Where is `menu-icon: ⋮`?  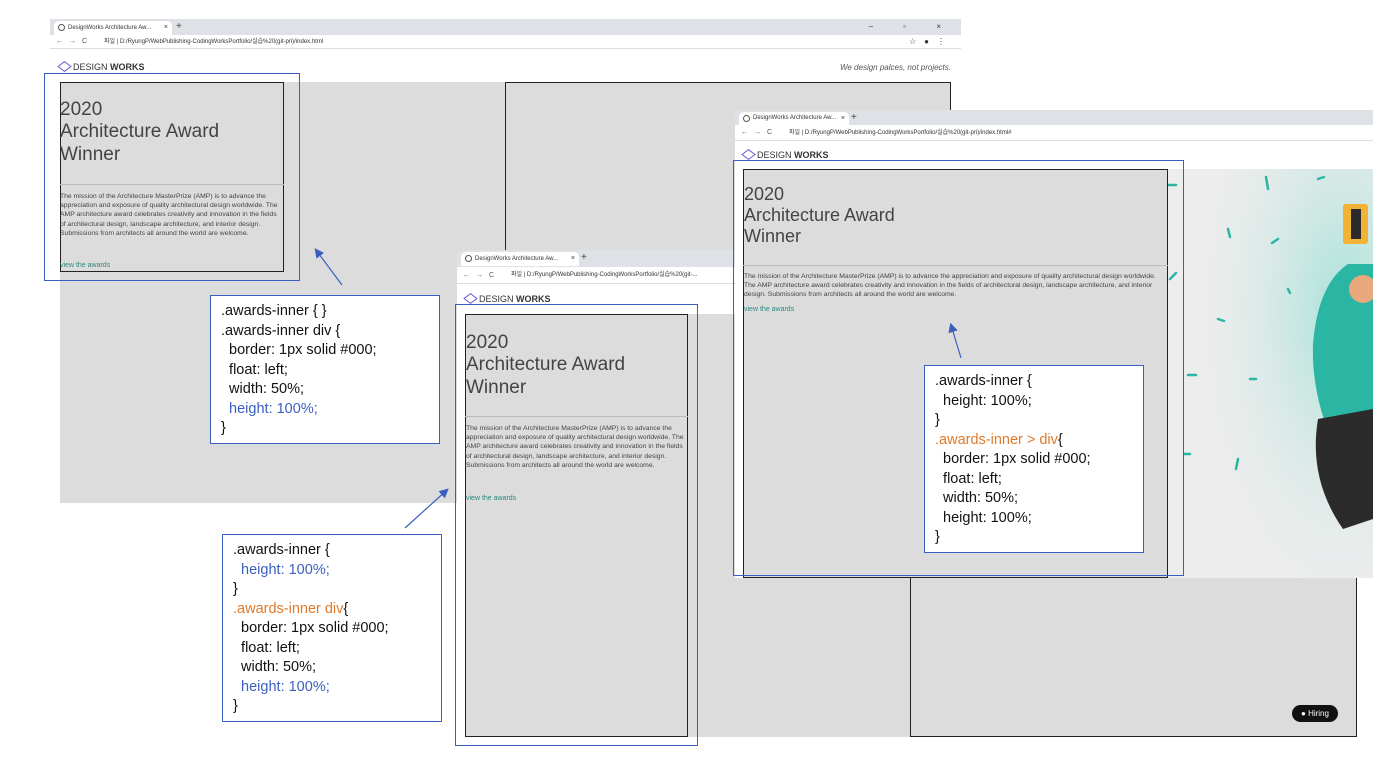 menu-icon: ⋮ is located at coordinates (945, 41).